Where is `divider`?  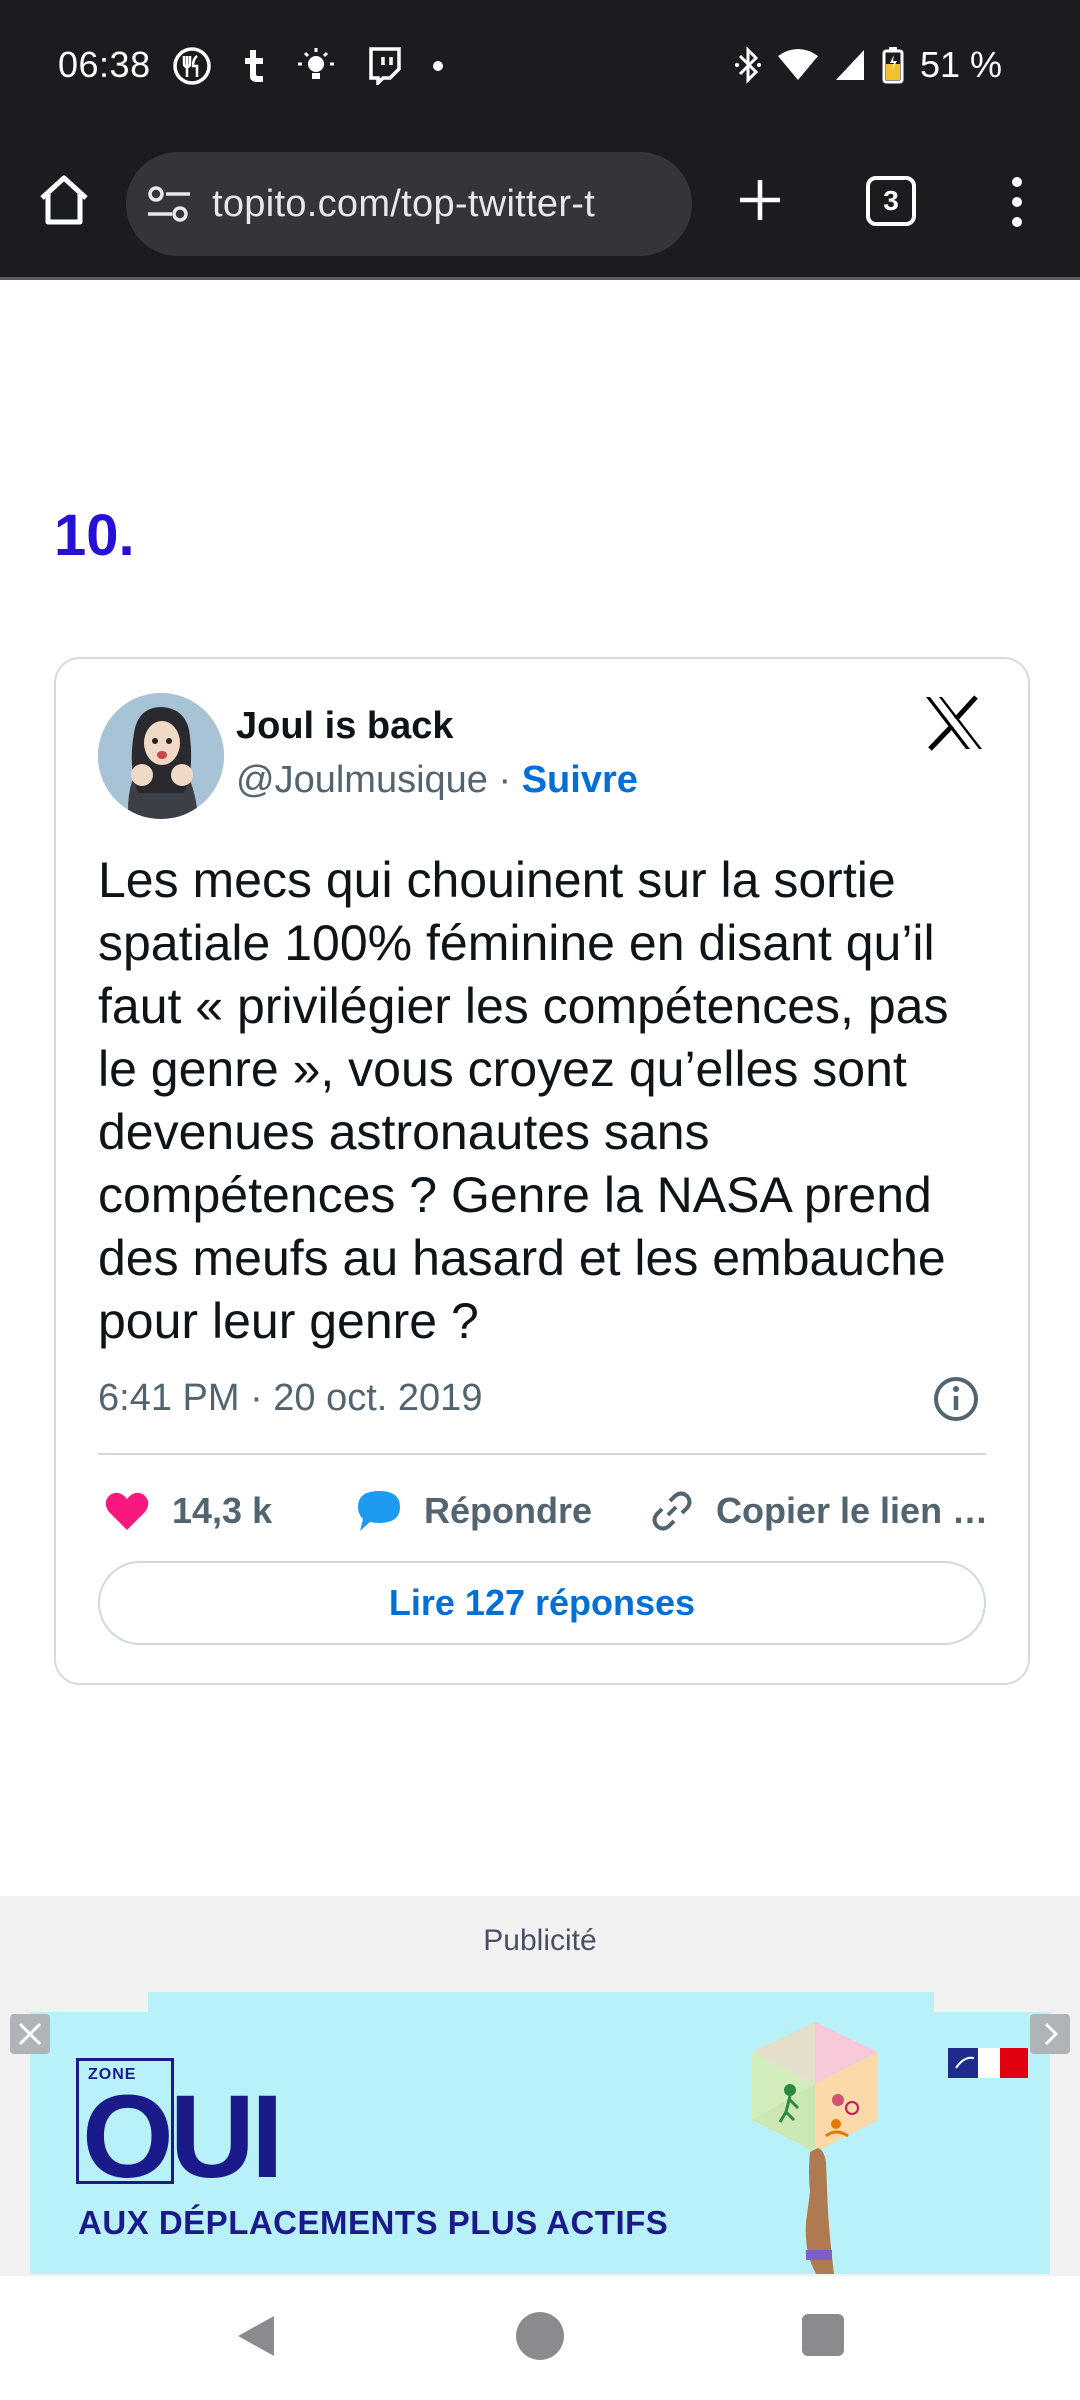
divider is located at coordinates (542, 1454).